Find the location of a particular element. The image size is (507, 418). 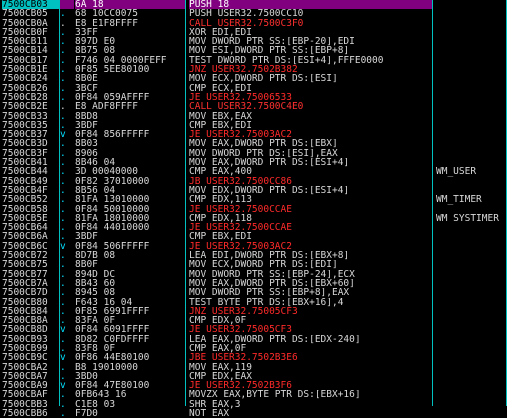

jump-marker: v is located at coordinates (63, 330).